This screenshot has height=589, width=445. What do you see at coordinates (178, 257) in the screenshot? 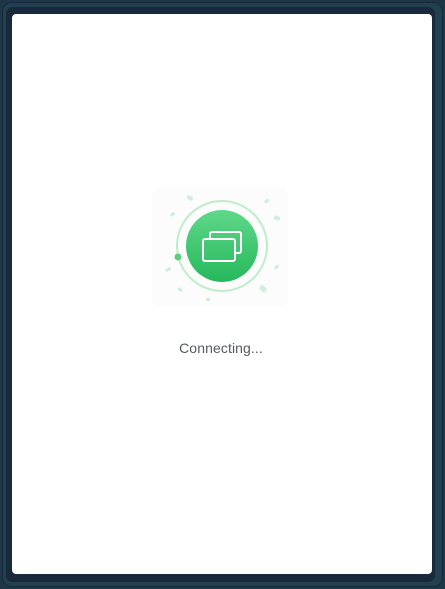
I see `orbit-dot` at bounding box center [178, 257].